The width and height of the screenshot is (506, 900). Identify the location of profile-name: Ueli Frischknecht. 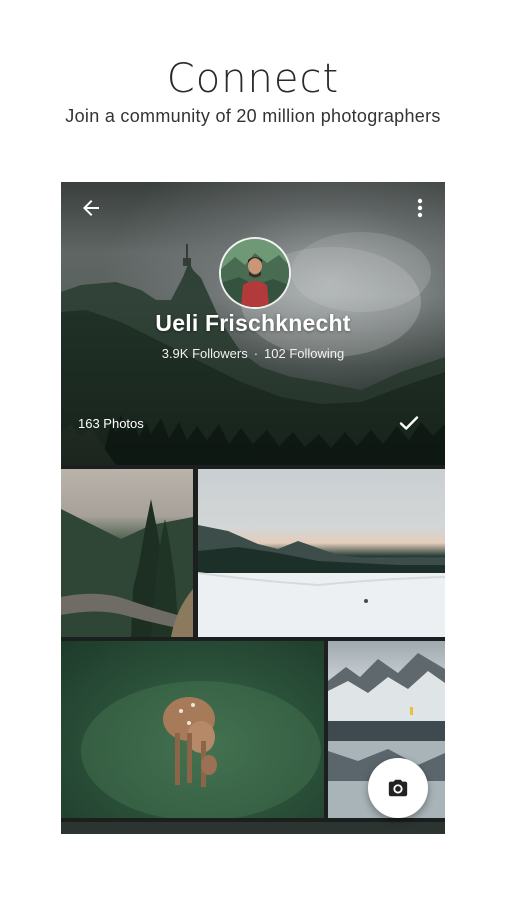
(253, 323).